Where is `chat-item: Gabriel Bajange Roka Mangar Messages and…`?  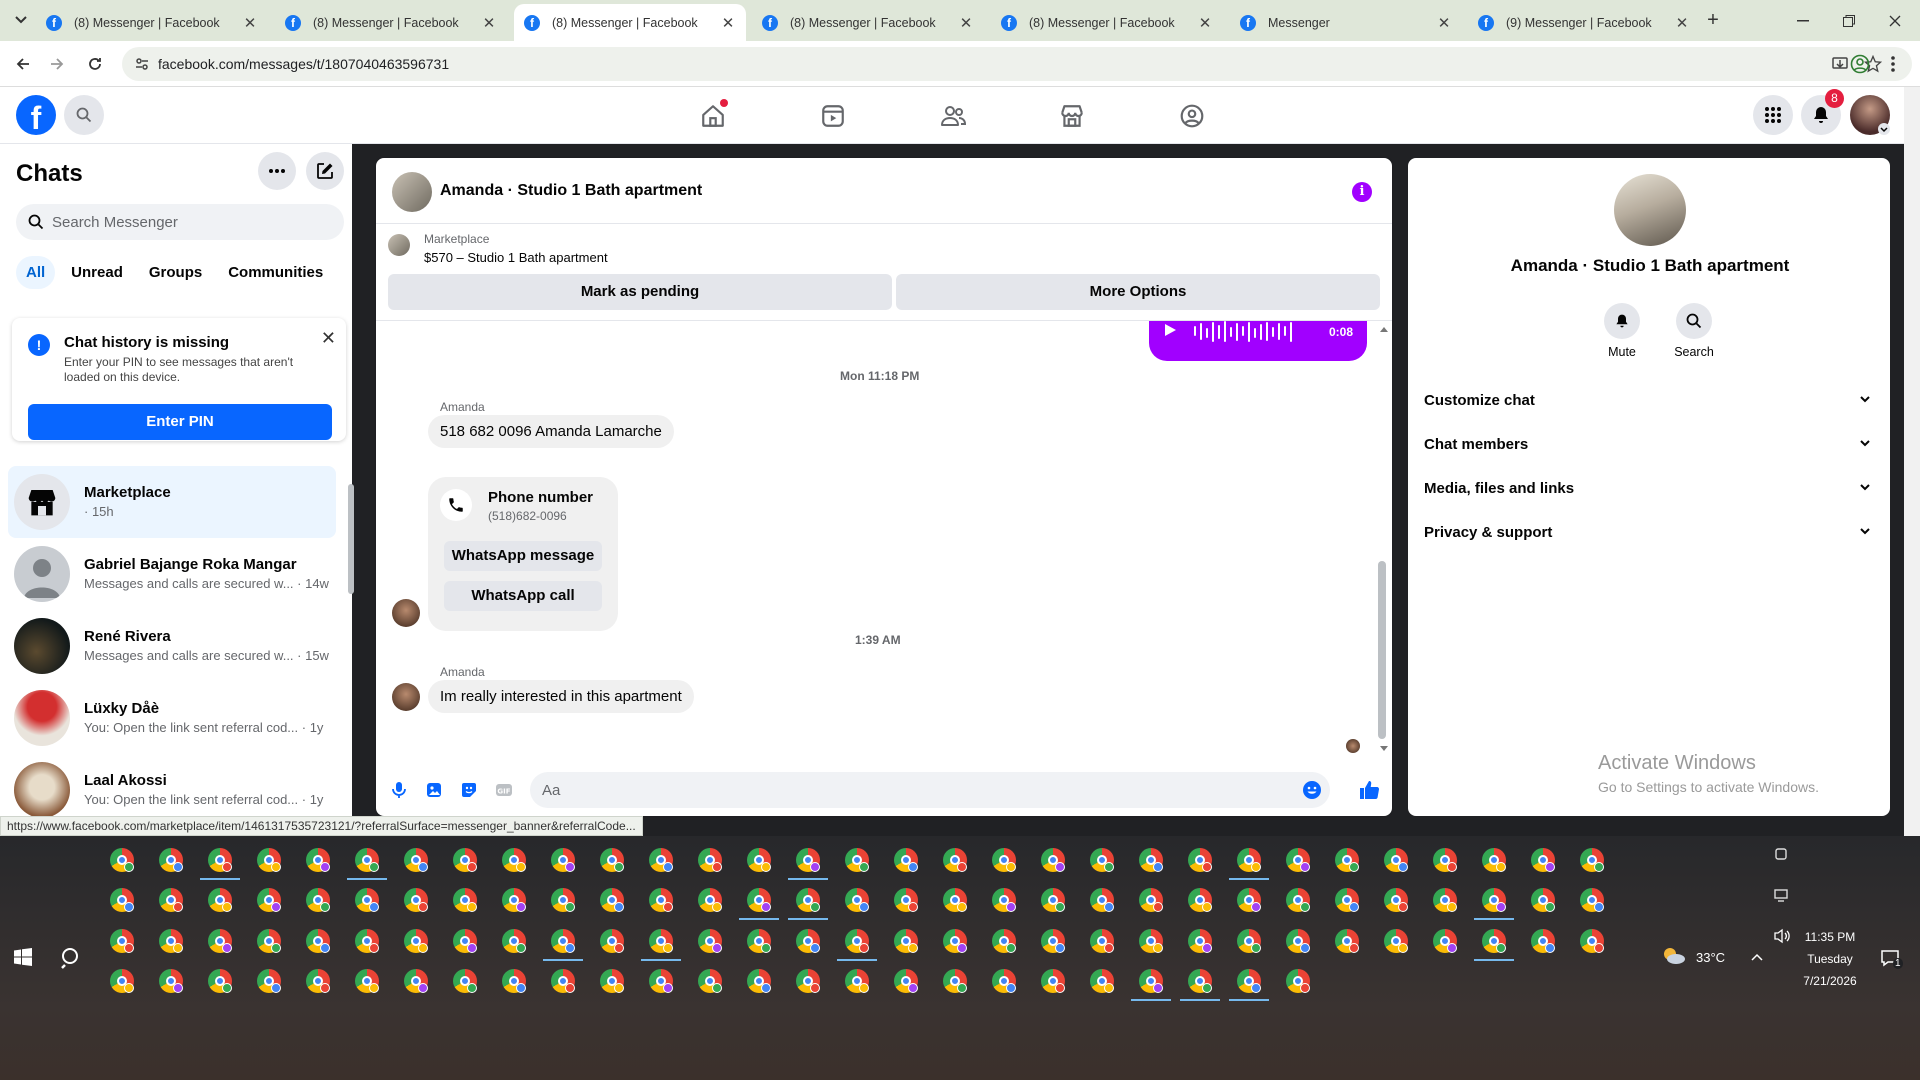 chat-item: Gabriel Bajange Roka Mangar Messages and… is located at coordinates (172, 574).